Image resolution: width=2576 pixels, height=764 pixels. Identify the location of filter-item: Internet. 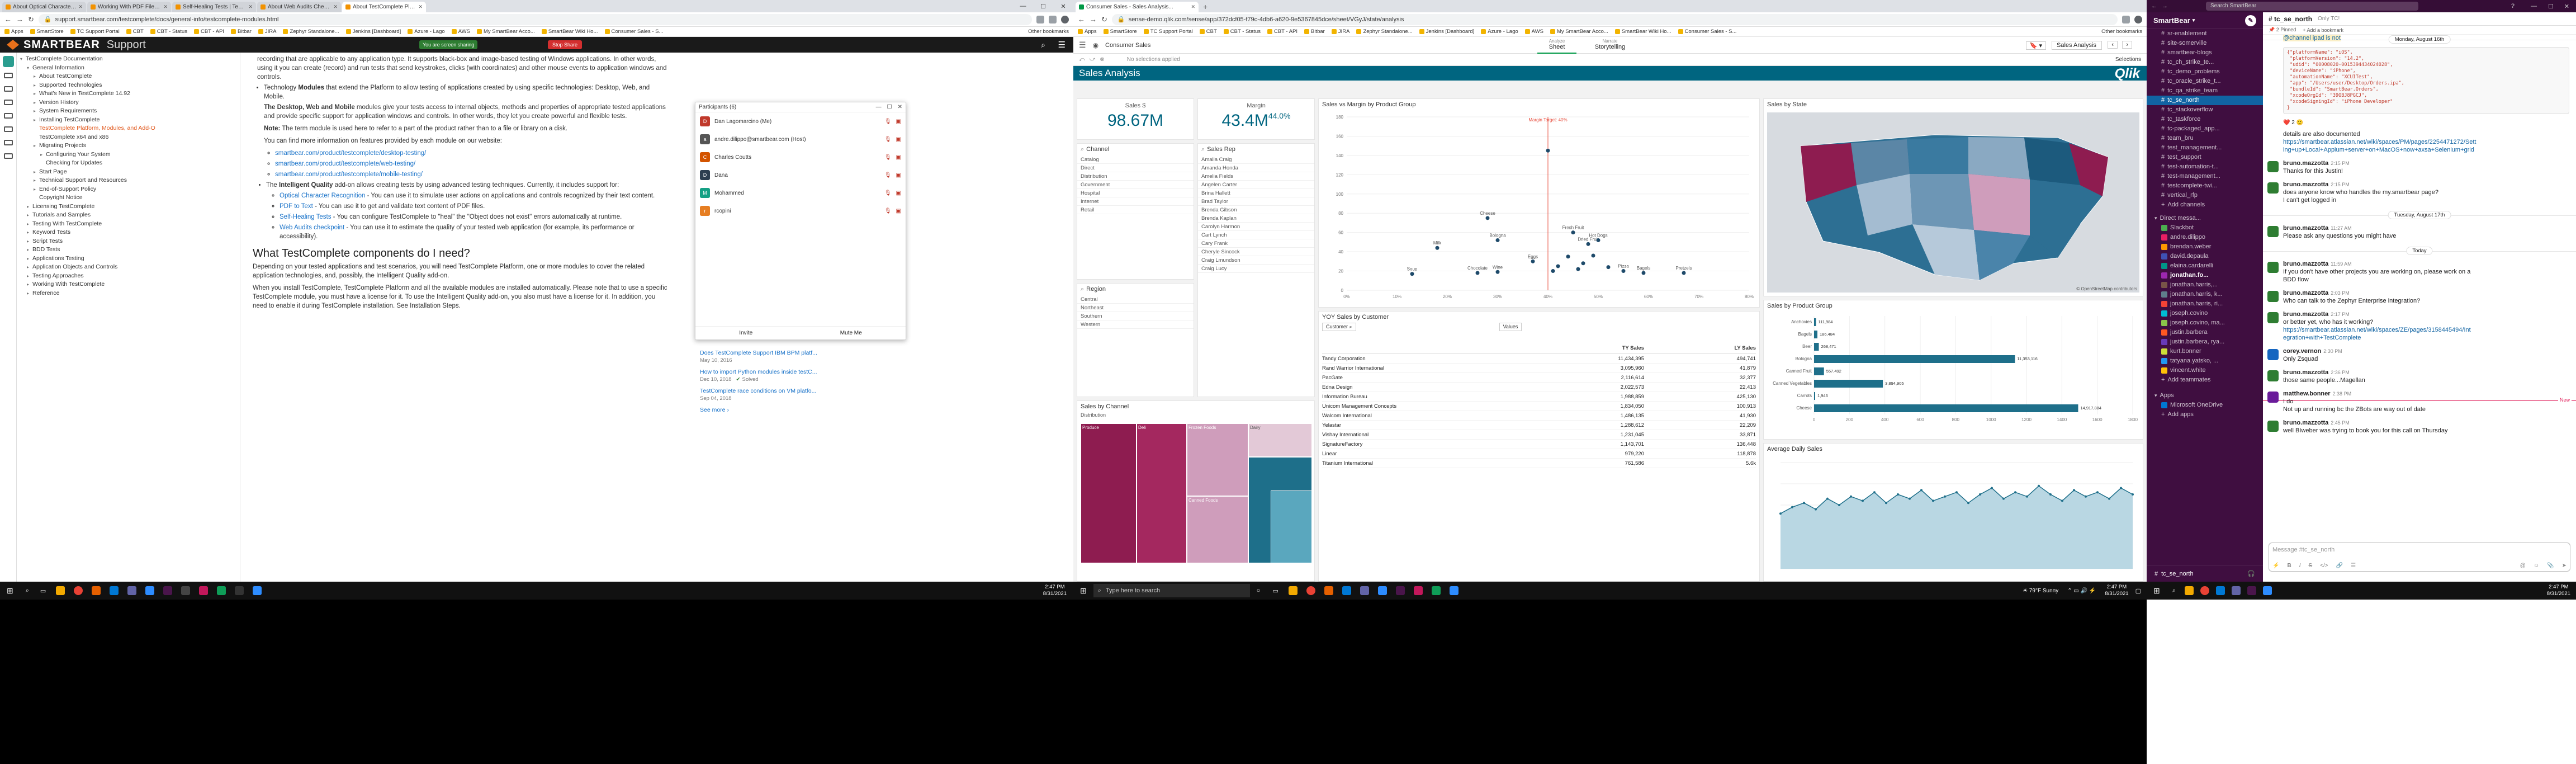
(1135, 201).